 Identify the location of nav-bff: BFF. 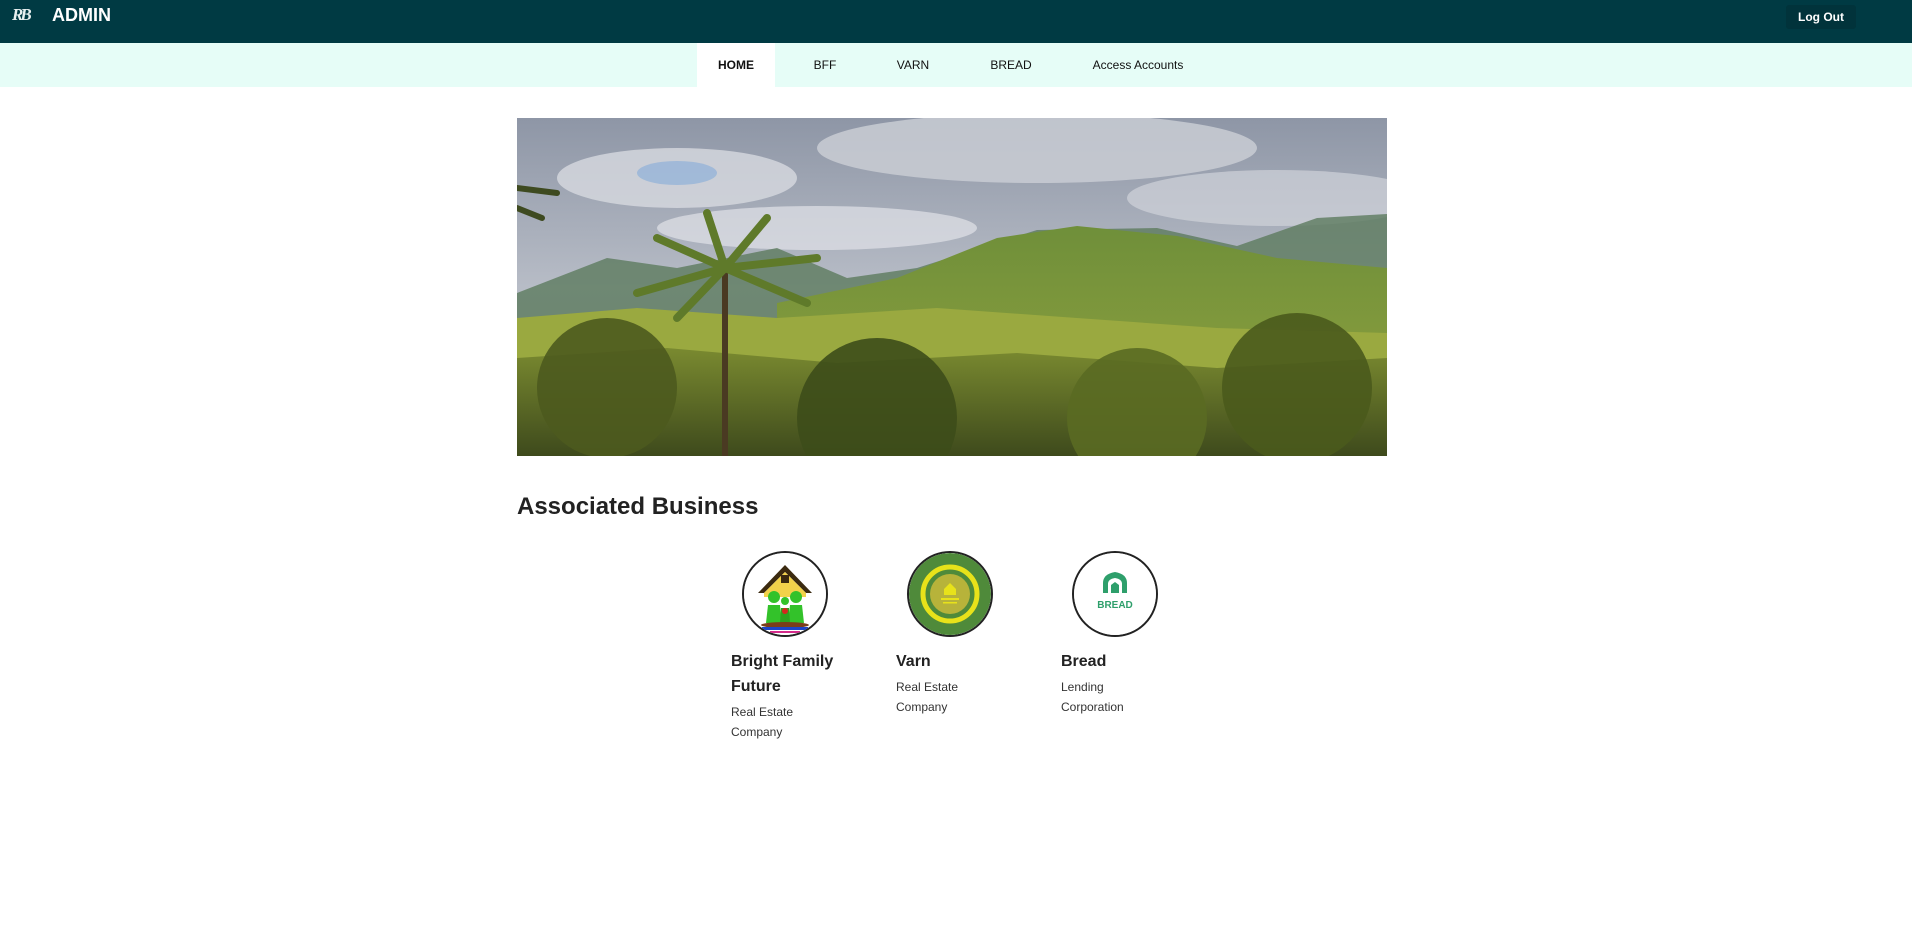
(825, 65).